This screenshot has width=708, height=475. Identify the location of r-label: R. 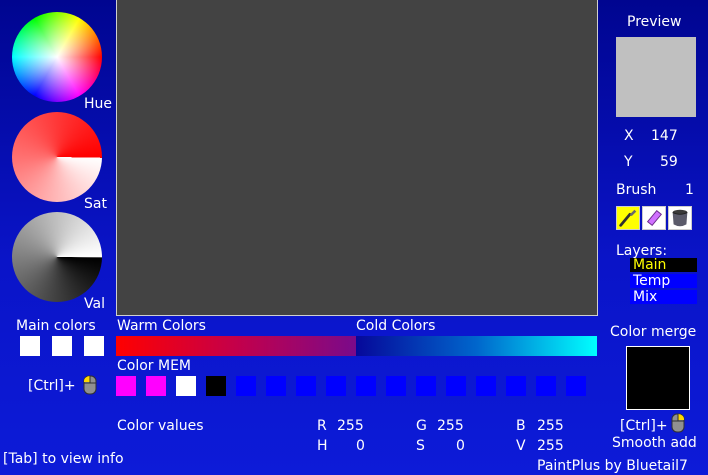
(322, 426).